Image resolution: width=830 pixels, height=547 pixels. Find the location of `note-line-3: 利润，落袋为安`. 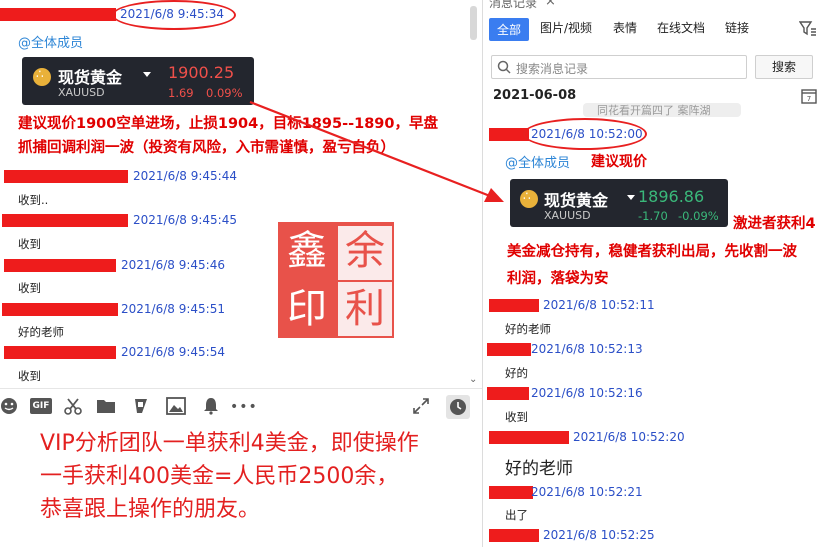

note-line-3: 利润，落袋为安 is located at coordinates (558, 279).